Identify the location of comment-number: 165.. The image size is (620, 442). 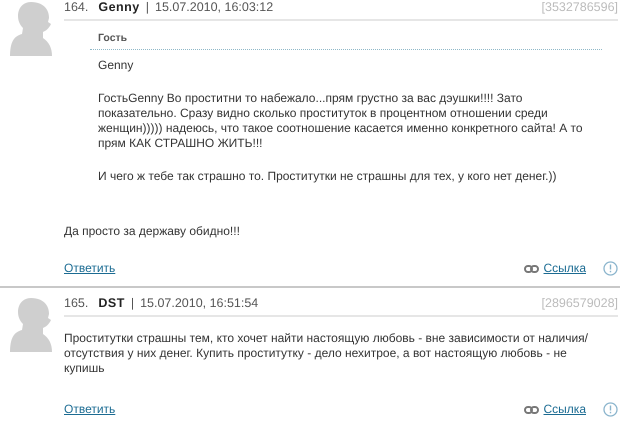
(76, 303).